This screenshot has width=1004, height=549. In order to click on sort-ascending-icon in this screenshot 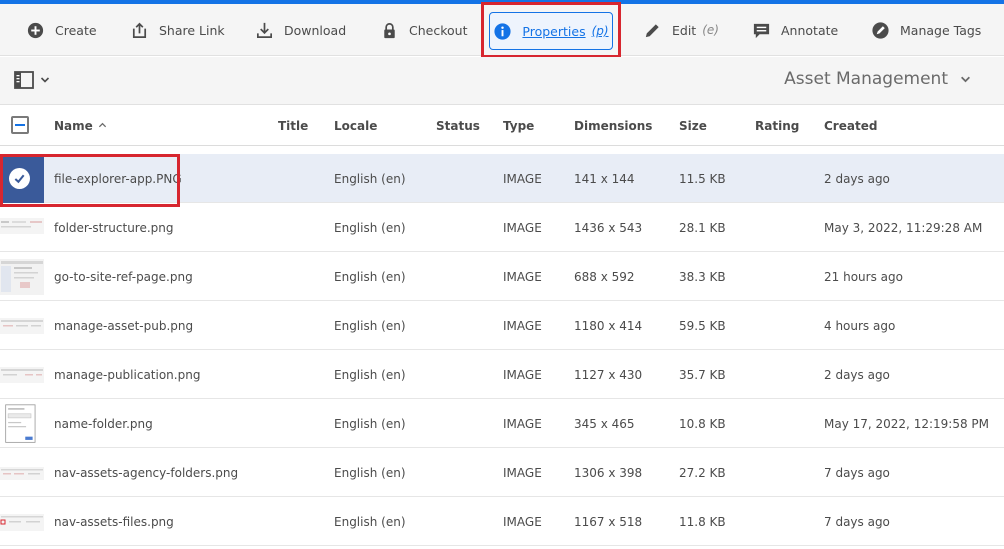, I will do `click(102, 125)`.